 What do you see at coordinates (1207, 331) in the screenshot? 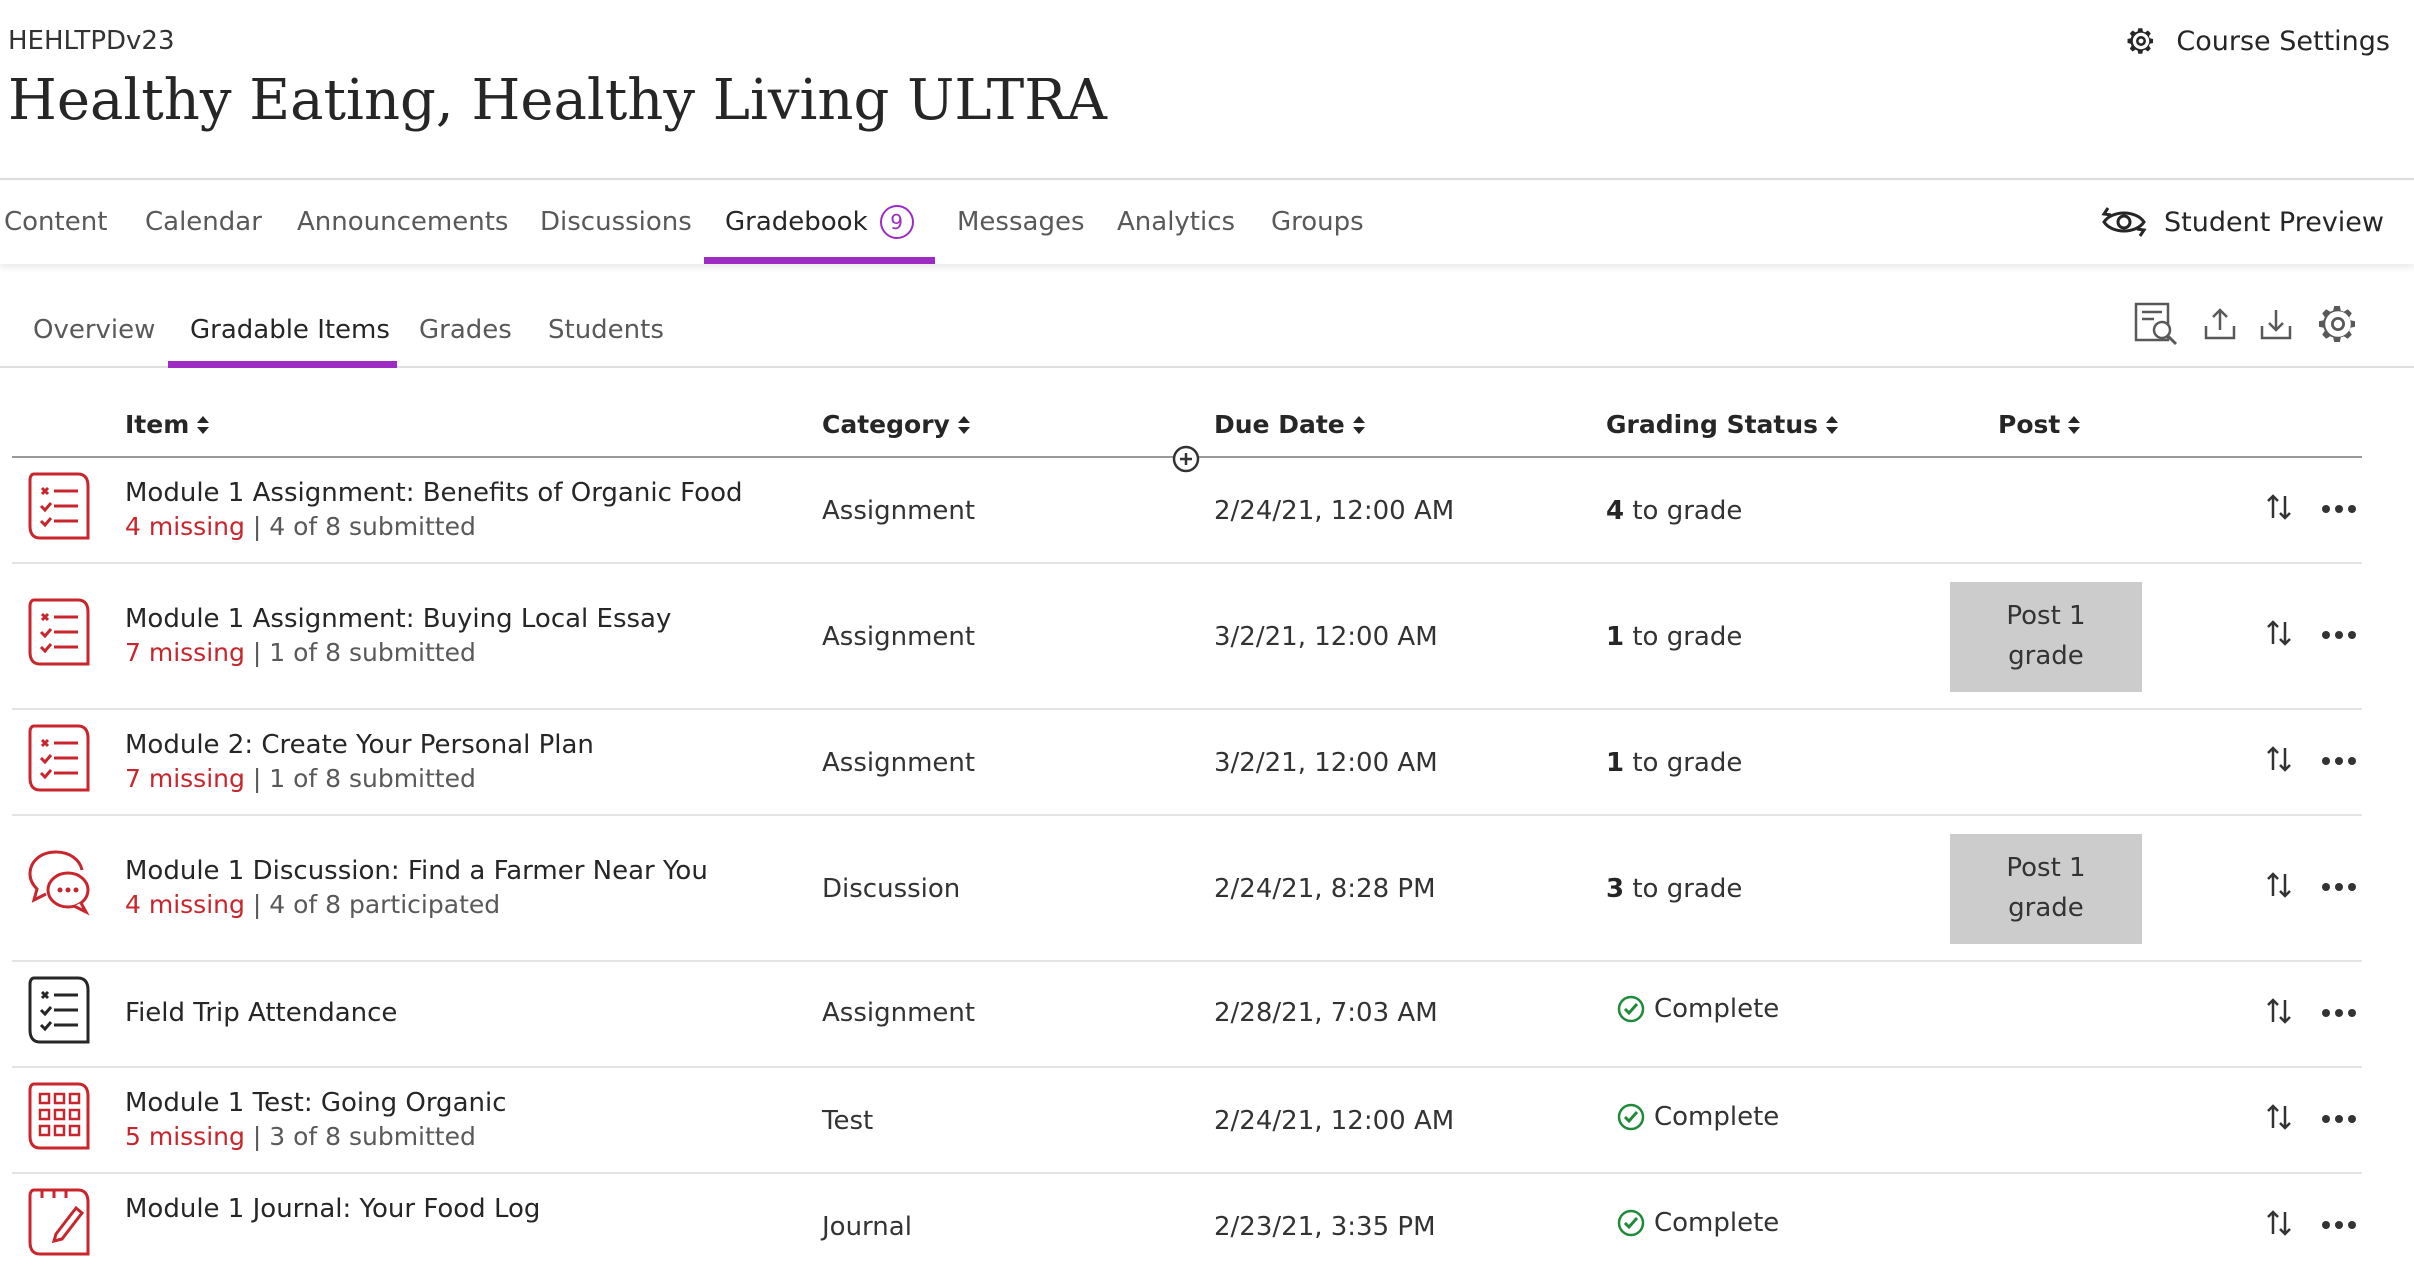
I see `gradebook-subnav: Overview Gradable Items Grades Students` at bounding box center [1207, 331].